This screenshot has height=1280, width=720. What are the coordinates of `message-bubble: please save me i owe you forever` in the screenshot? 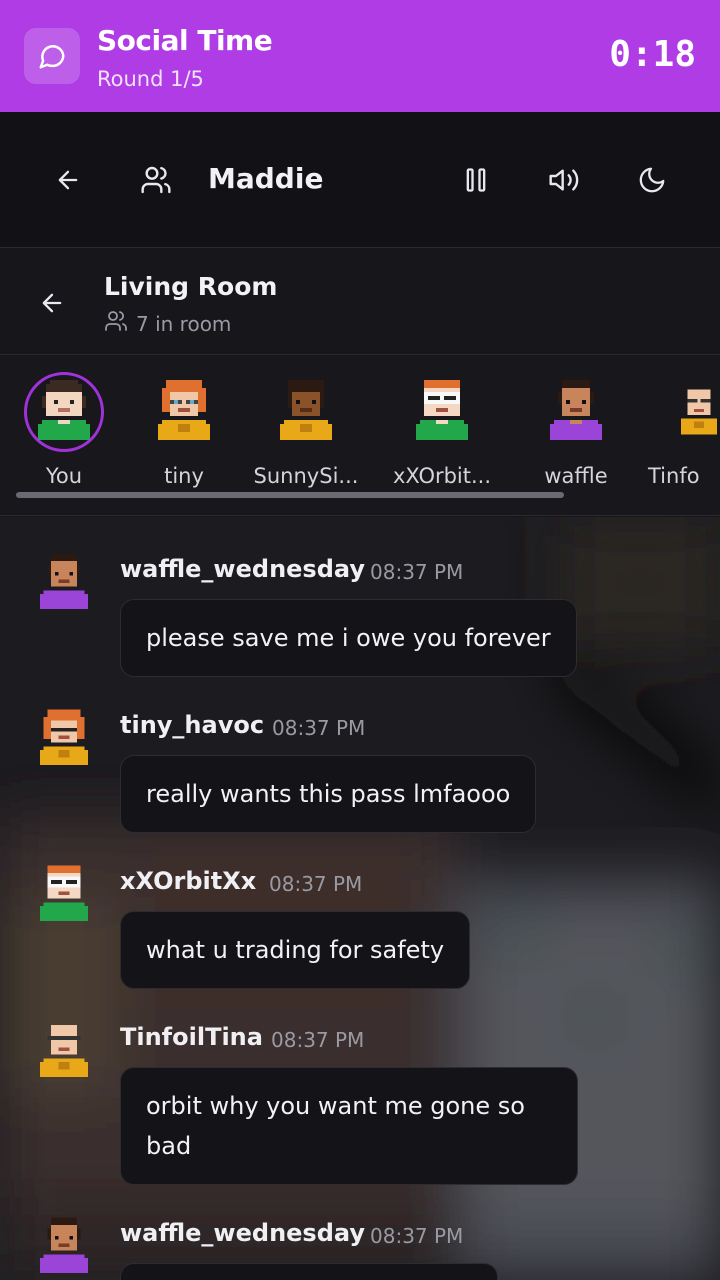 It's located at (348, 638).